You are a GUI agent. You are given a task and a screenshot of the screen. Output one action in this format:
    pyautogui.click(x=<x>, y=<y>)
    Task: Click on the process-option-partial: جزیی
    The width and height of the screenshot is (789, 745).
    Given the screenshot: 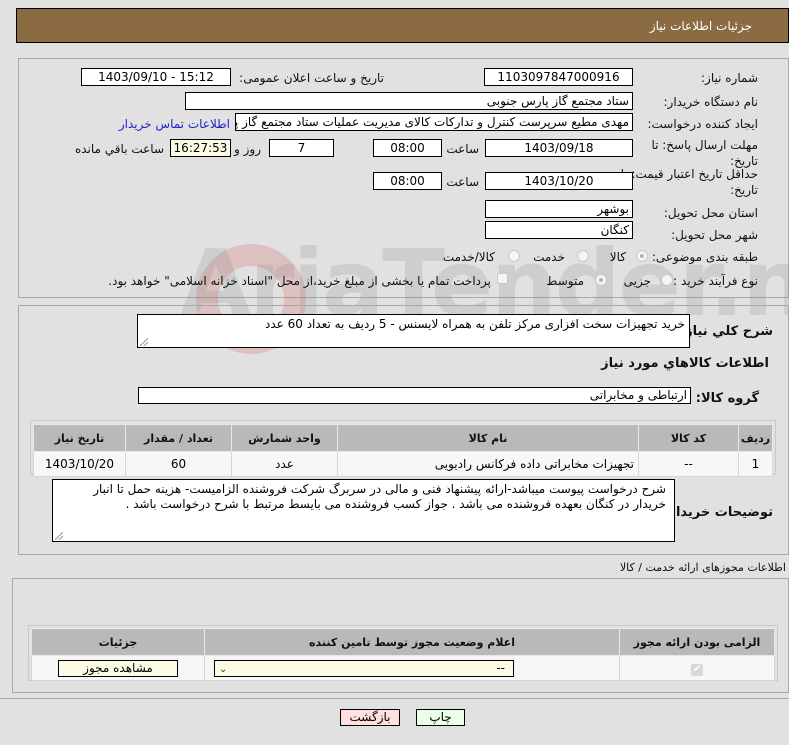 What is the action you would take?
    pyautogui.click(x=637, y=281)
    